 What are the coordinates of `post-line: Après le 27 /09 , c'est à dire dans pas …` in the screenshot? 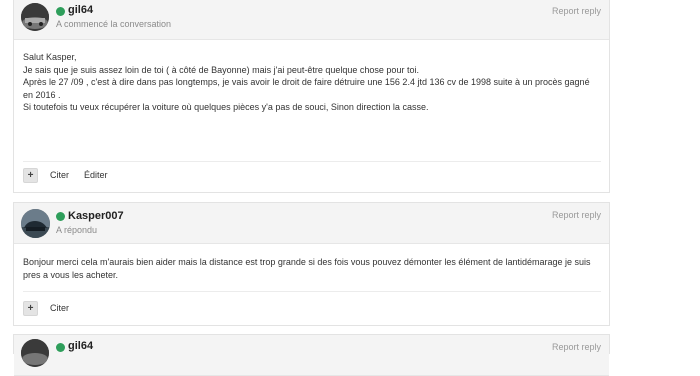 It's located at (306, 88).